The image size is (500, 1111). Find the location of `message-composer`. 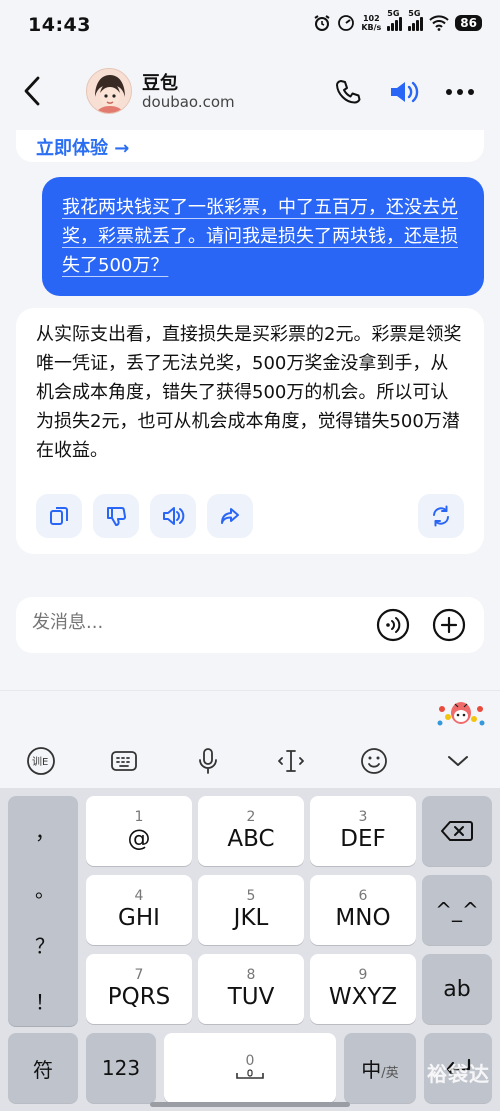

message-composer is located at coordinates (250, 625).